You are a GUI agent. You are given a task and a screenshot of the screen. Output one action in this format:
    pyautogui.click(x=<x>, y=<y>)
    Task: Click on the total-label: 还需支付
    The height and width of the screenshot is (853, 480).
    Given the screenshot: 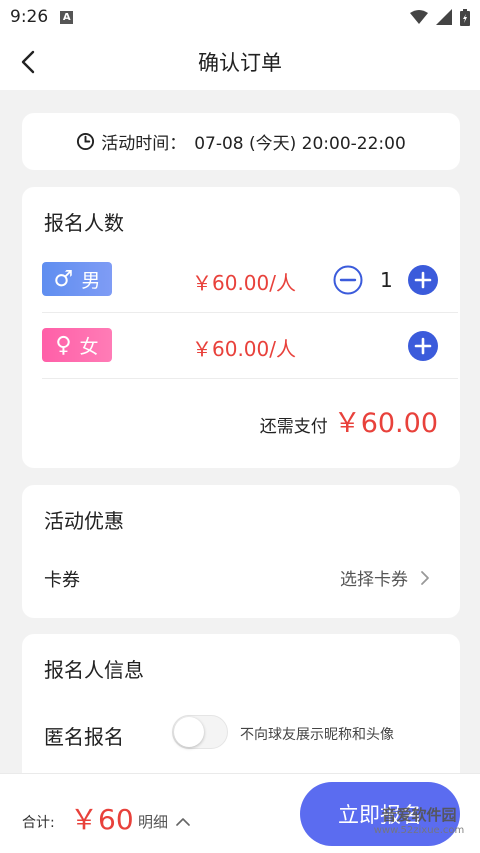 What is the action you would take?
    pyautogui.click(x=293, y=427)
    